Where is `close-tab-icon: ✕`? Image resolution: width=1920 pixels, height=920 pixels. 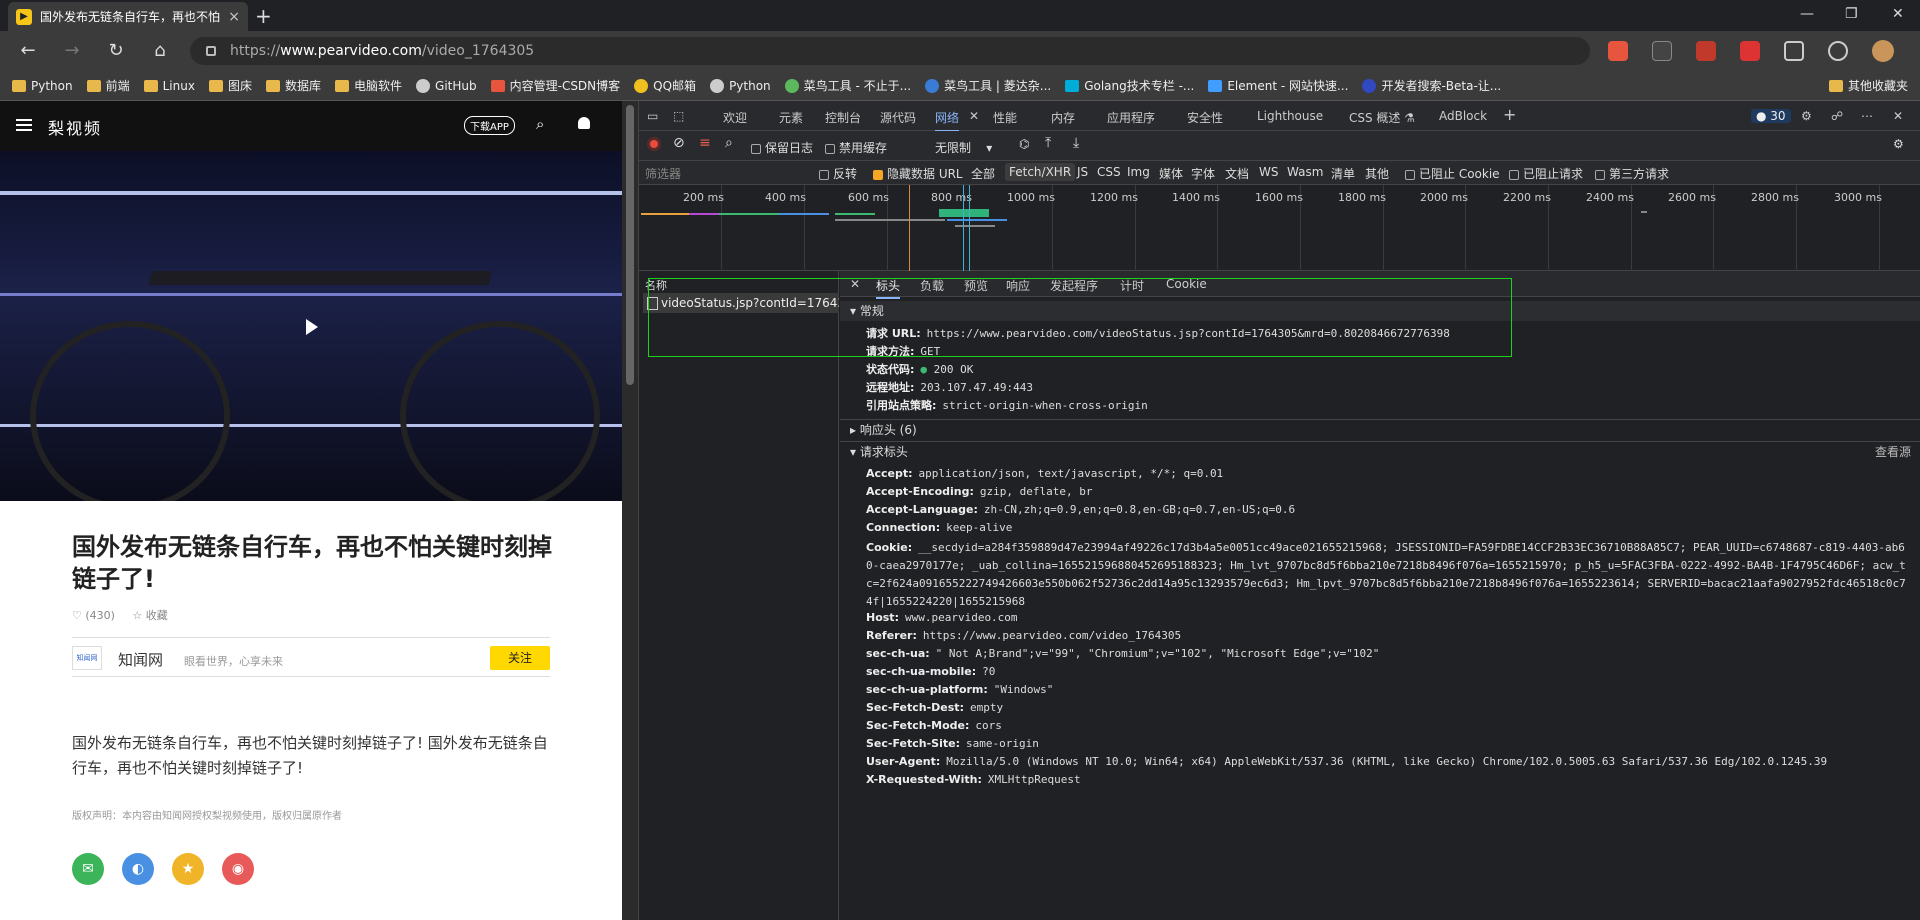 close-tab-icon: ✕ is located at coordinates (974, 116).